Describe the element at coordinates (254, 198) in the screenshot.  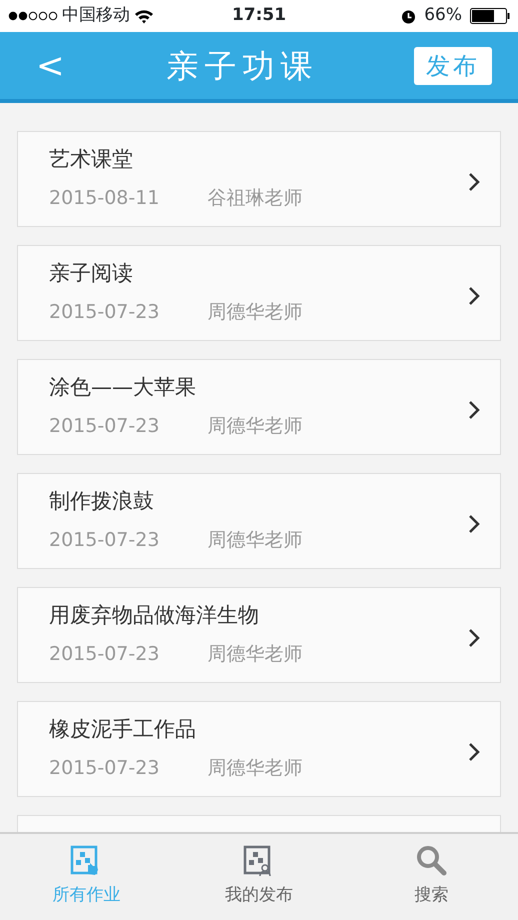
I see `teacher-name: 谷祖琳老师` at that location.